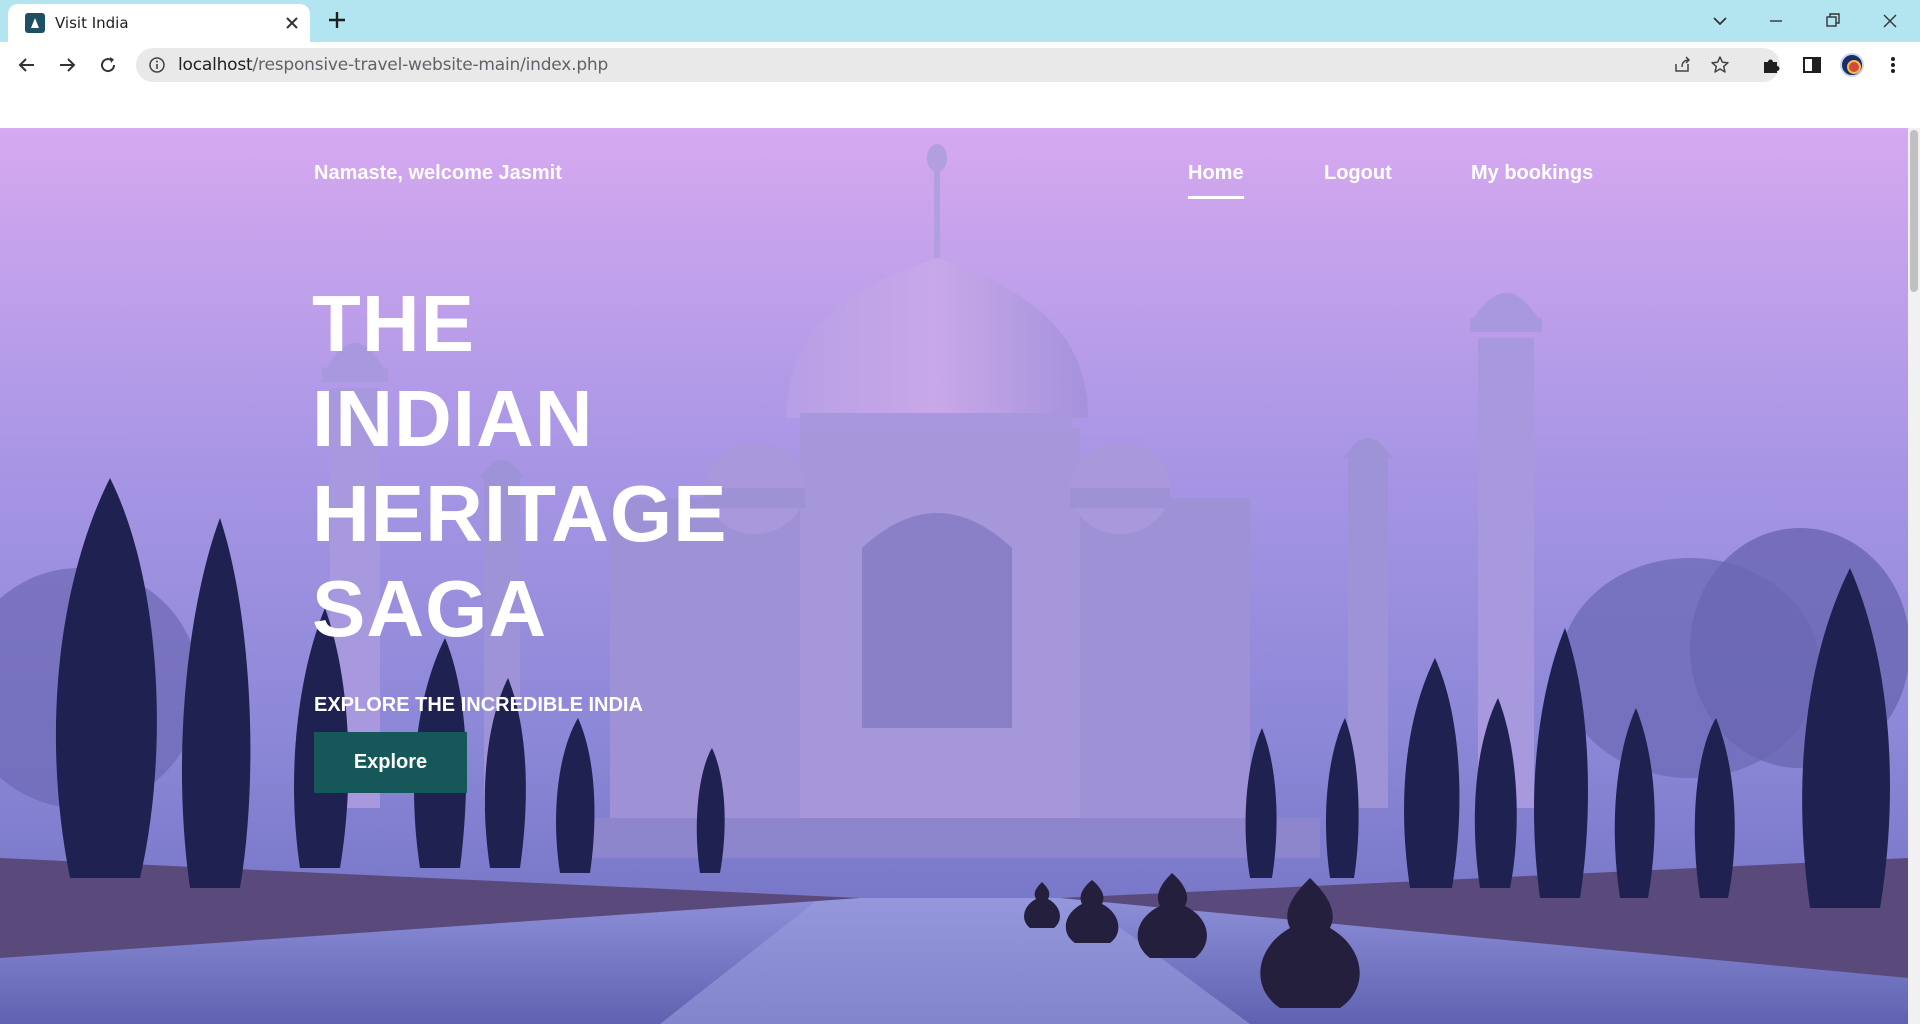 This screenshot has height=1024, width=1920. What do you see at coordinates (1720, 21) in the screenshot?
I see `tab-search-chevron-icon` at bounding box center [1720, 21].